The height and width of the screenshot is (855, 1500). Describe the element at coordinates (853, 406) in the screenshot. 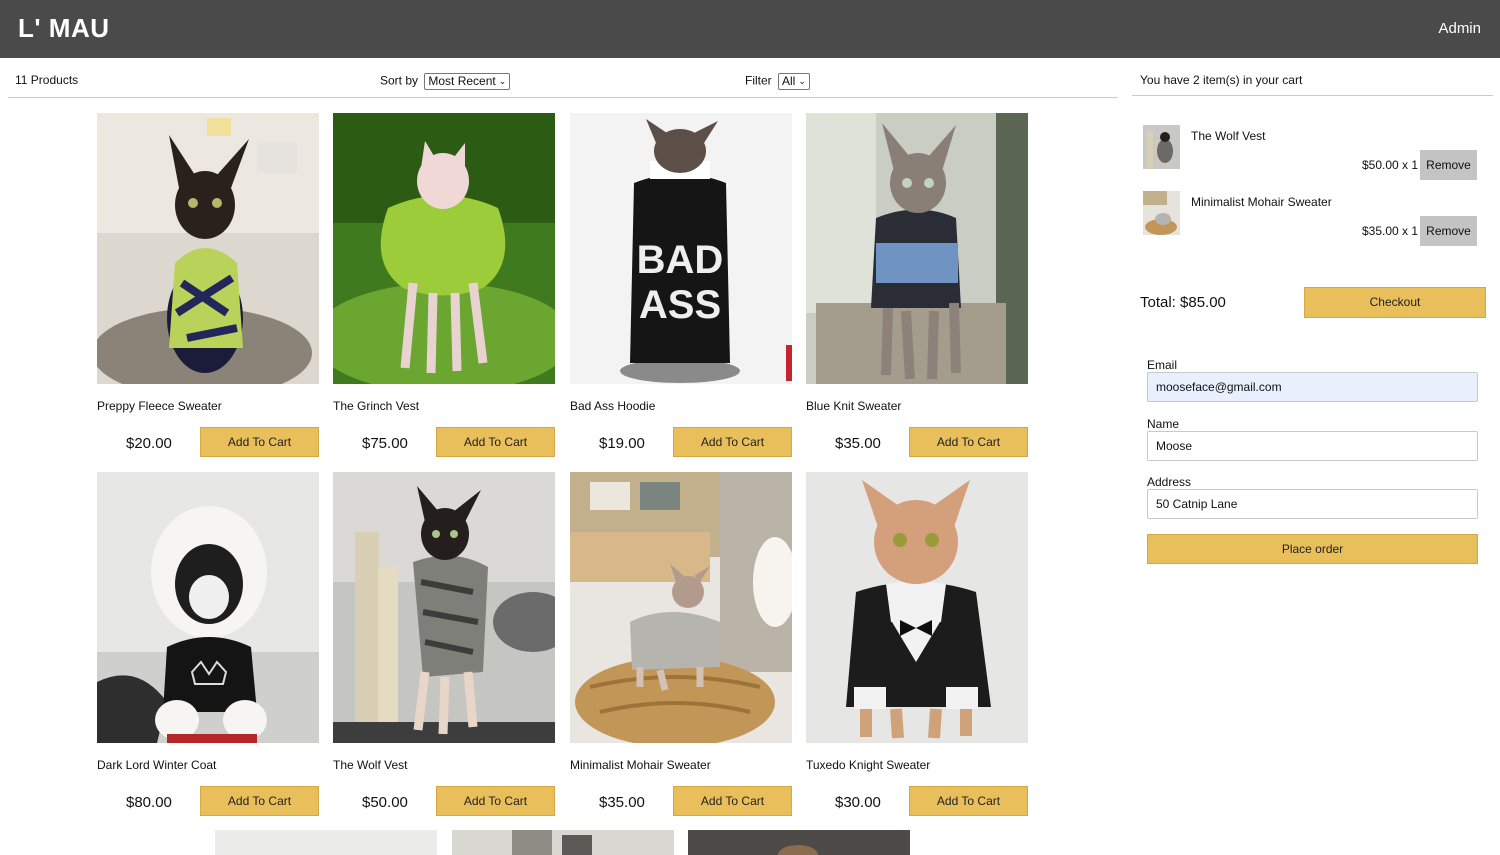

I see `product-title: Blue Knit Sweater` at that location.